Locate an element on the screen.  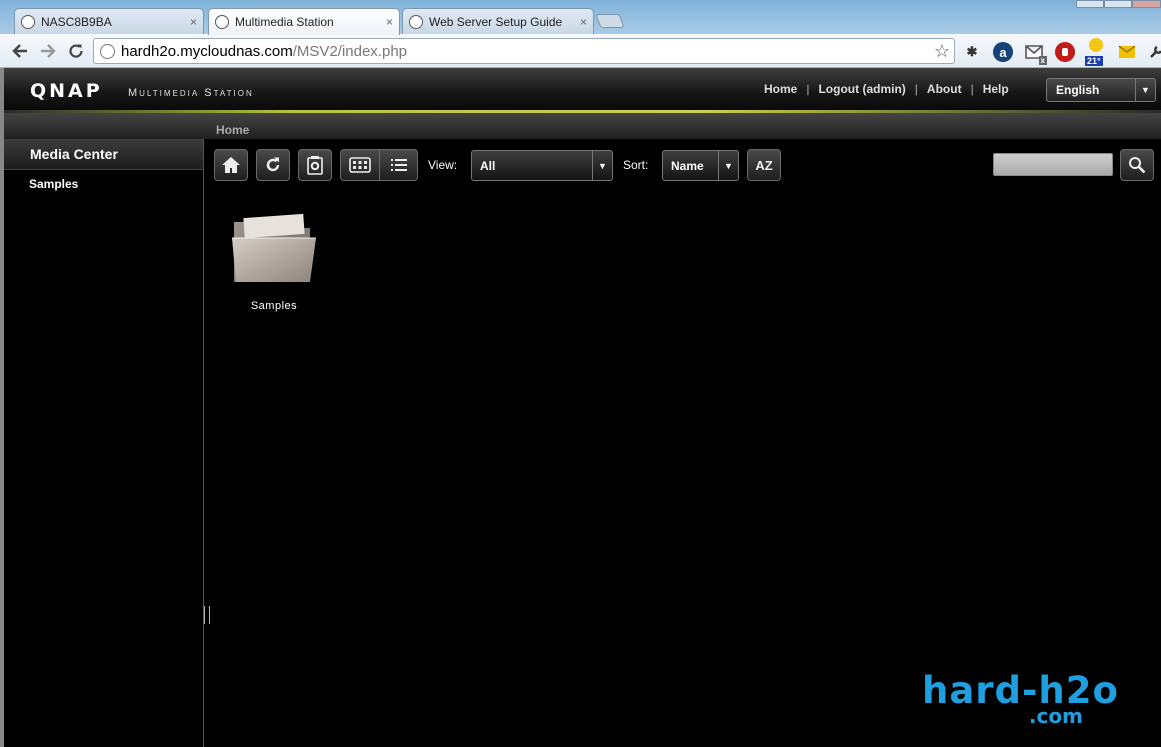
search-icon is located at coordinates (1137, 165).